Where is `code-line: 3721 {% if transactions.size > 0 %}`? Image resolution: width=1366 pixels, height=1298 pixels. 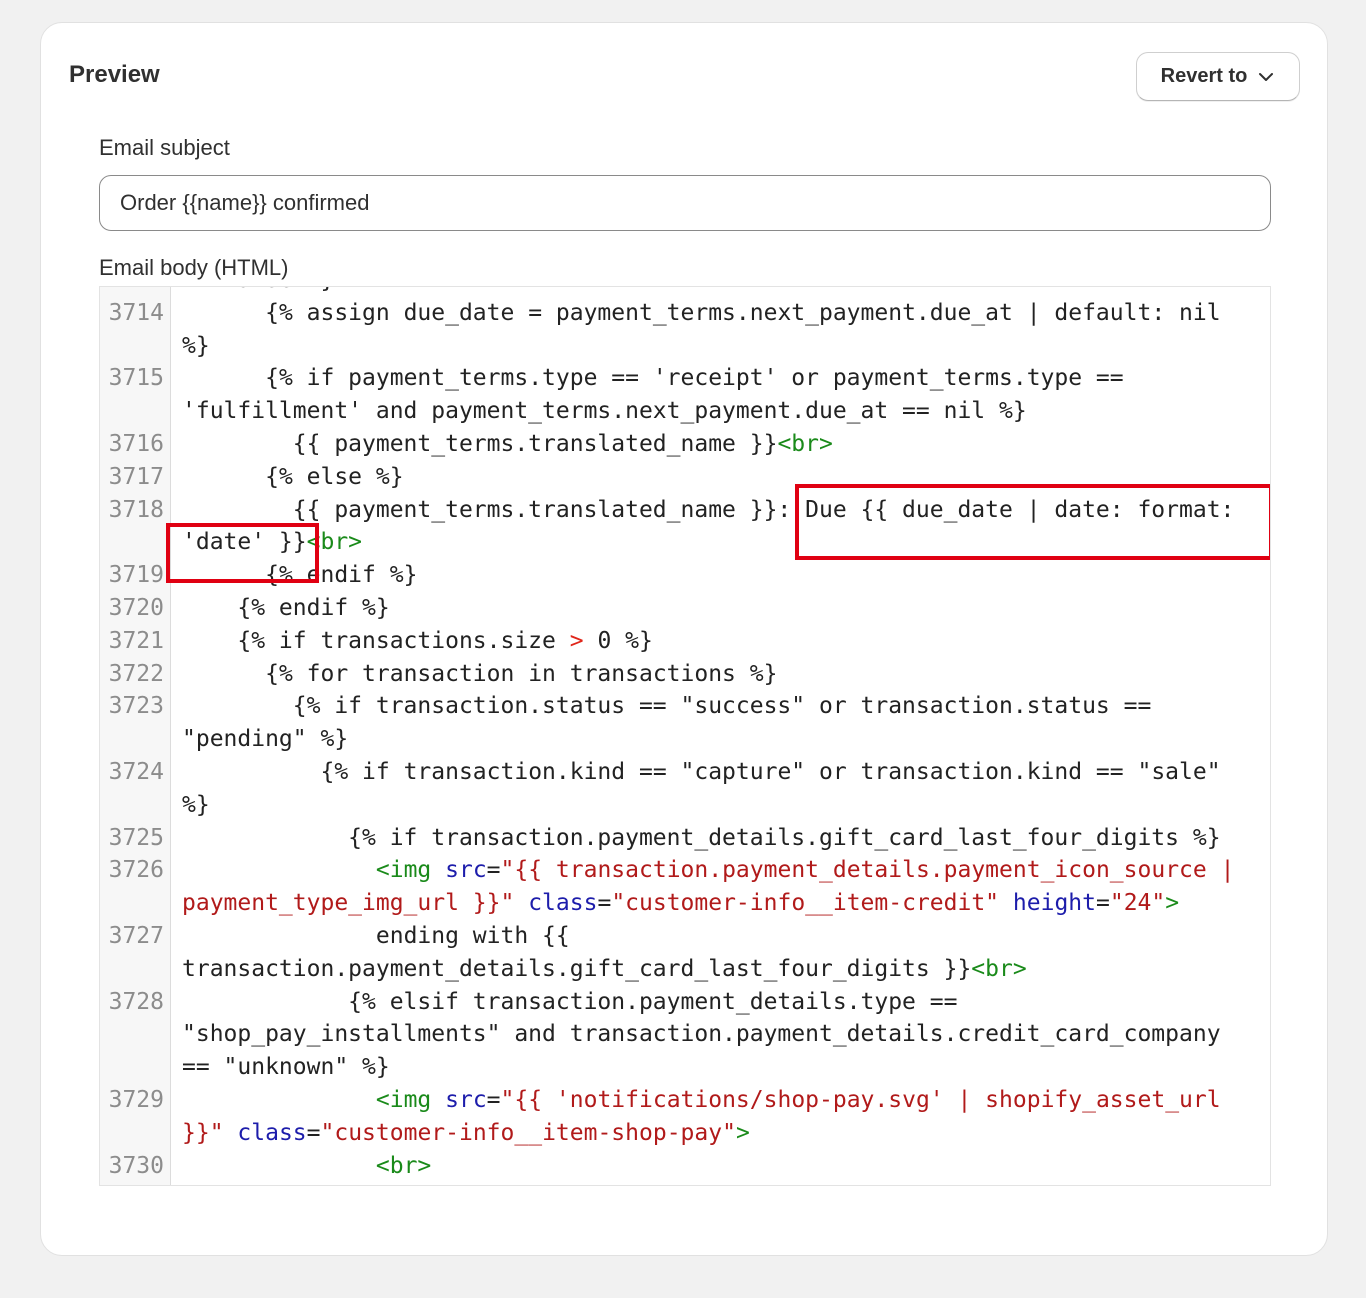
code-line: 3721 {% if transactions.size > 0 %} is located at coordinates (685, 641).